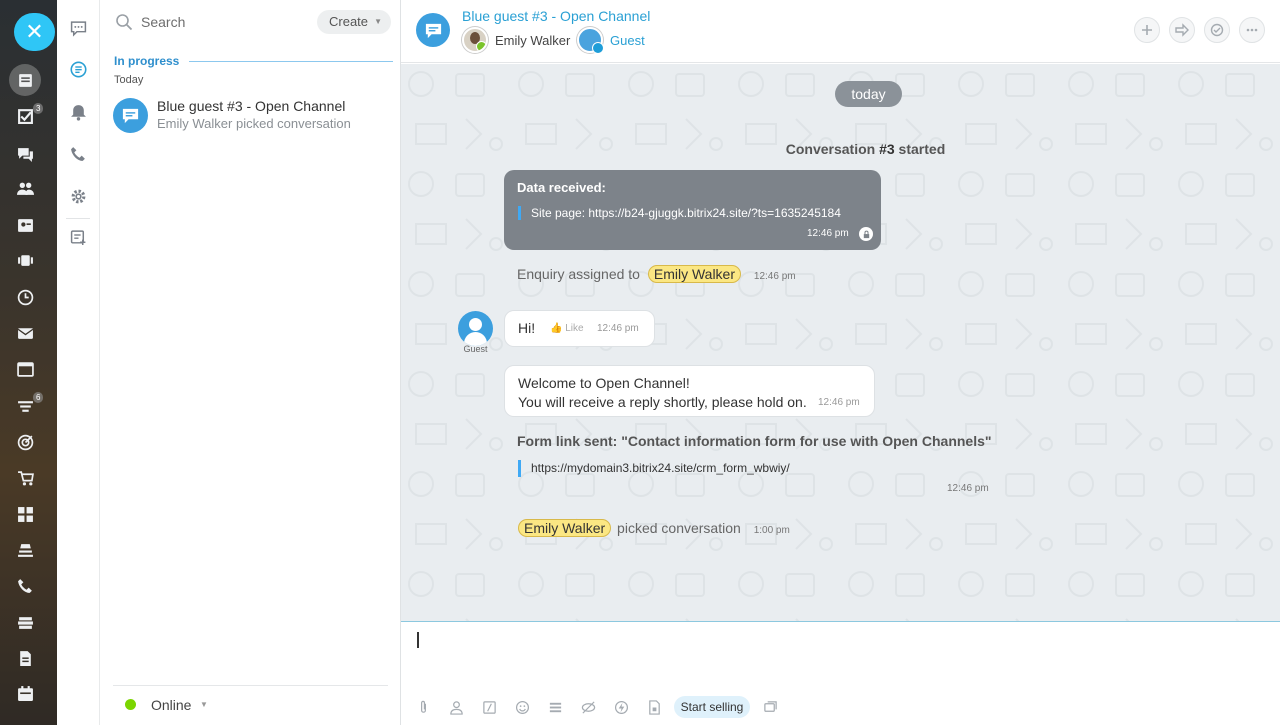 This screenshot has height=725, width=1280. What do you see at coordinates (712, 707) in the screenshot?
I see `start-selling-button: Start selling` at bounding box center [712, 707].